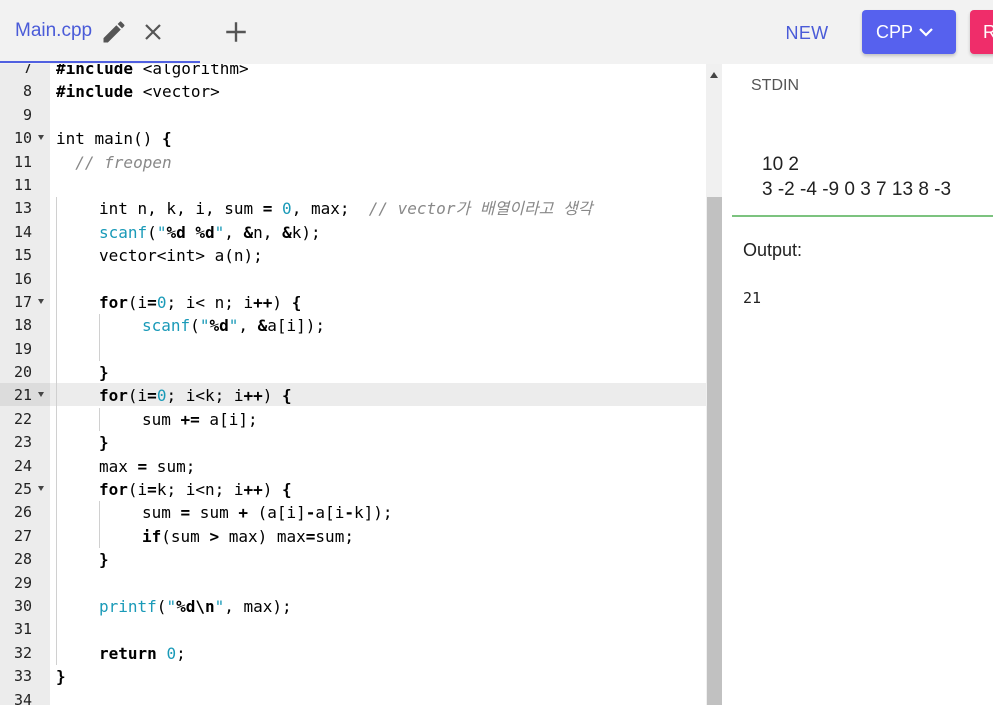 Image resolution: width=993 pixels, height=705 pixels. What do you see at coordinates (236, 32) in the screenshot?
I see `plus-icon` at bounding box center [236, 32].